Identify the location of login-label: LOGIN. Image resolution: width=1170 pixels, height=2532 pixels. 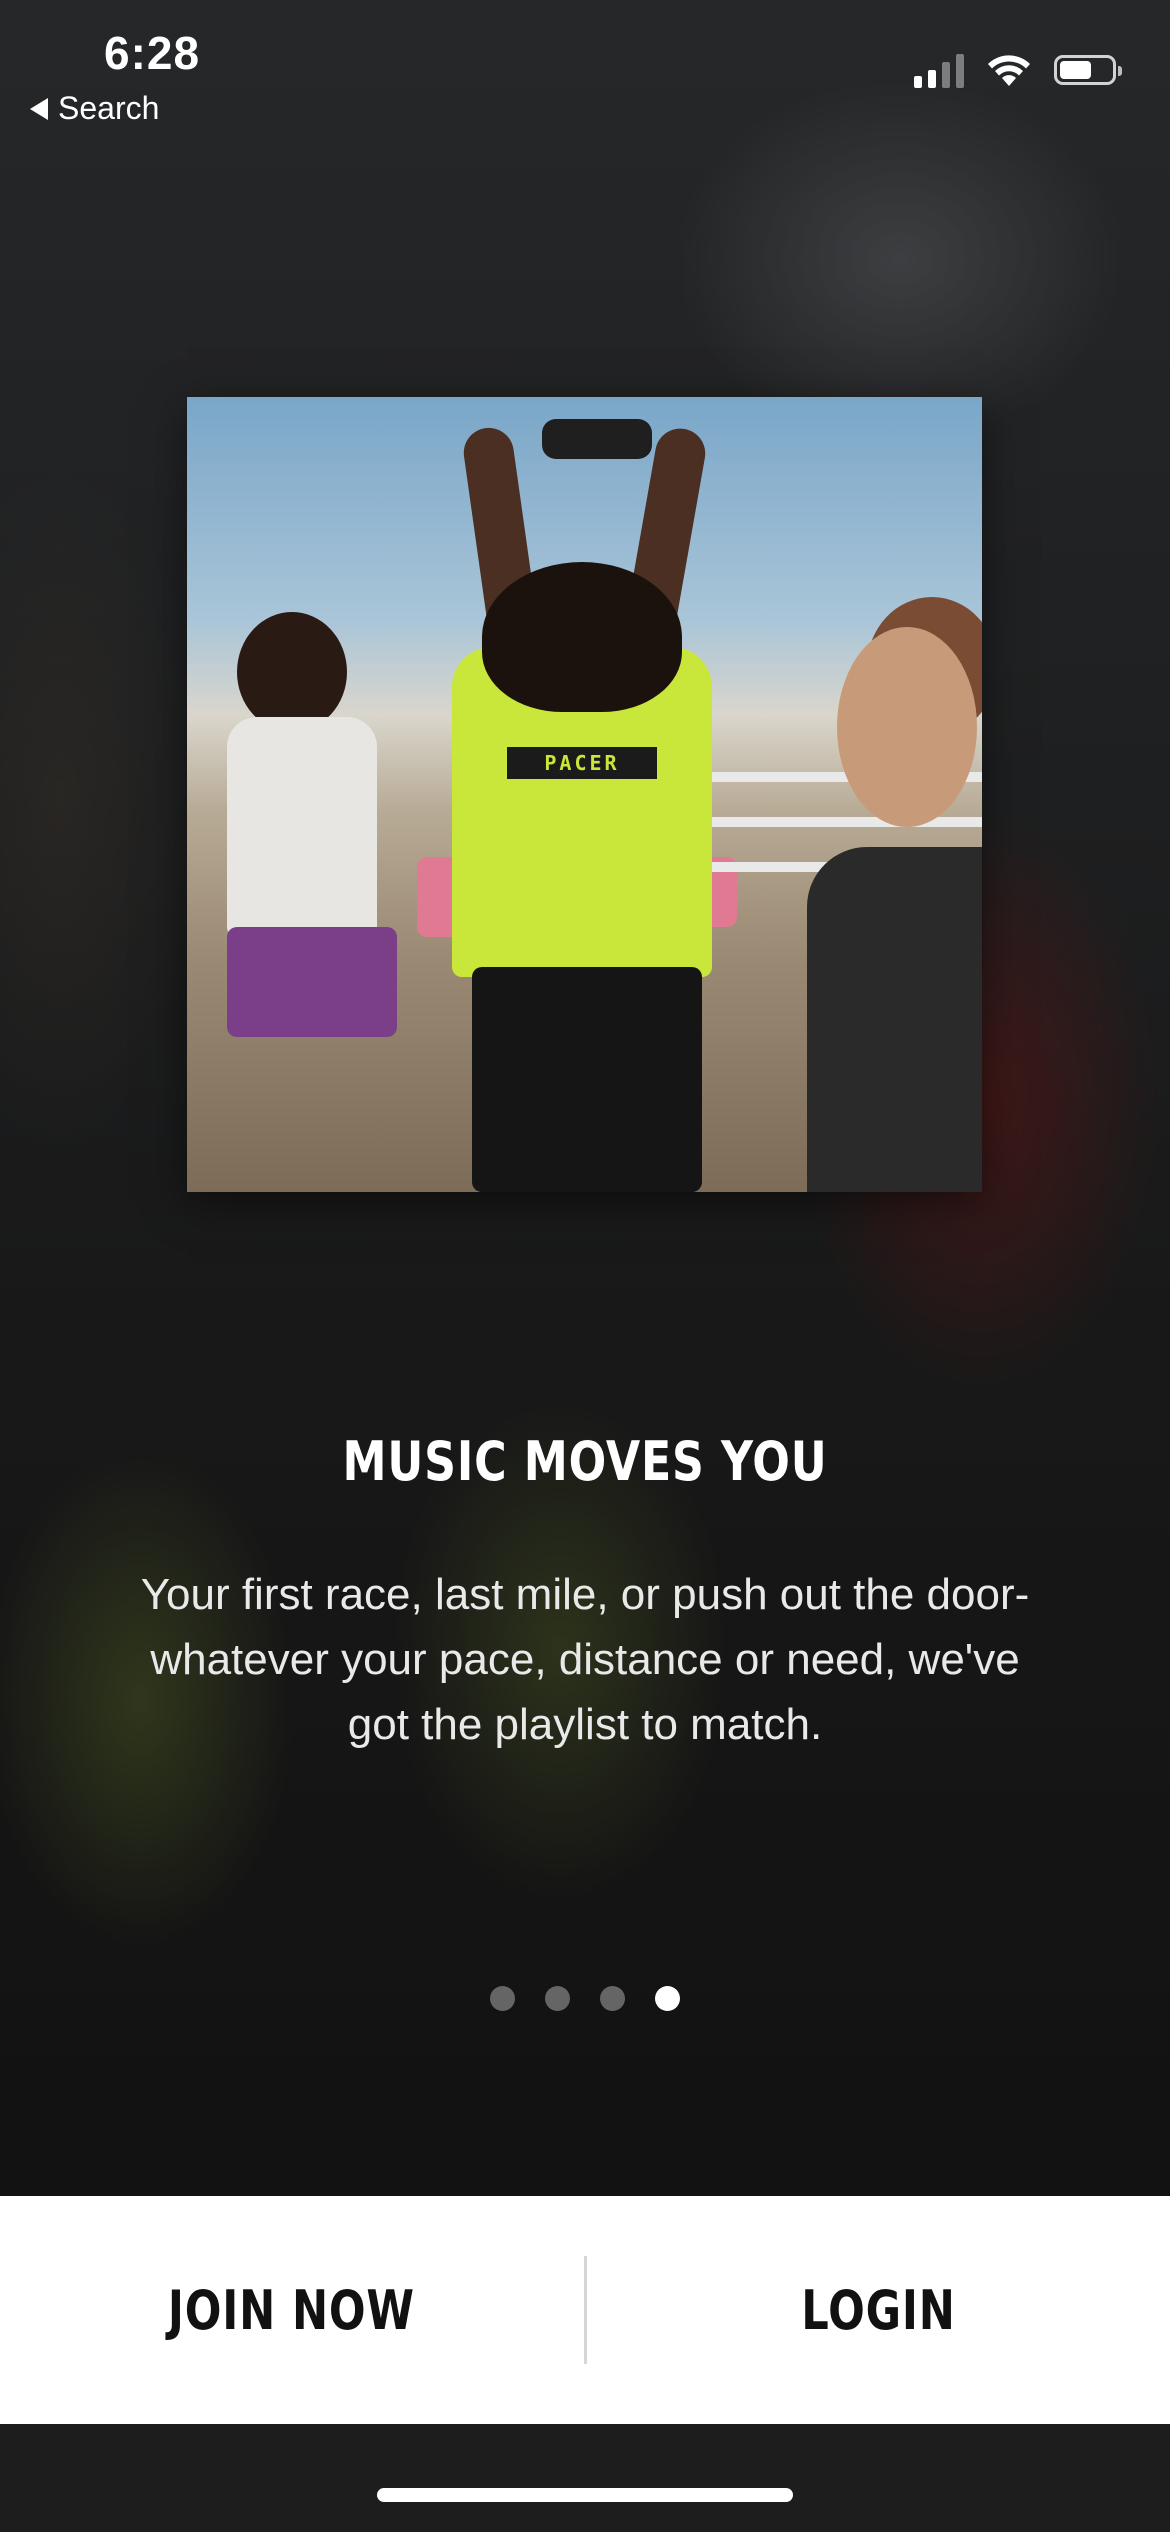
(878, 2310).